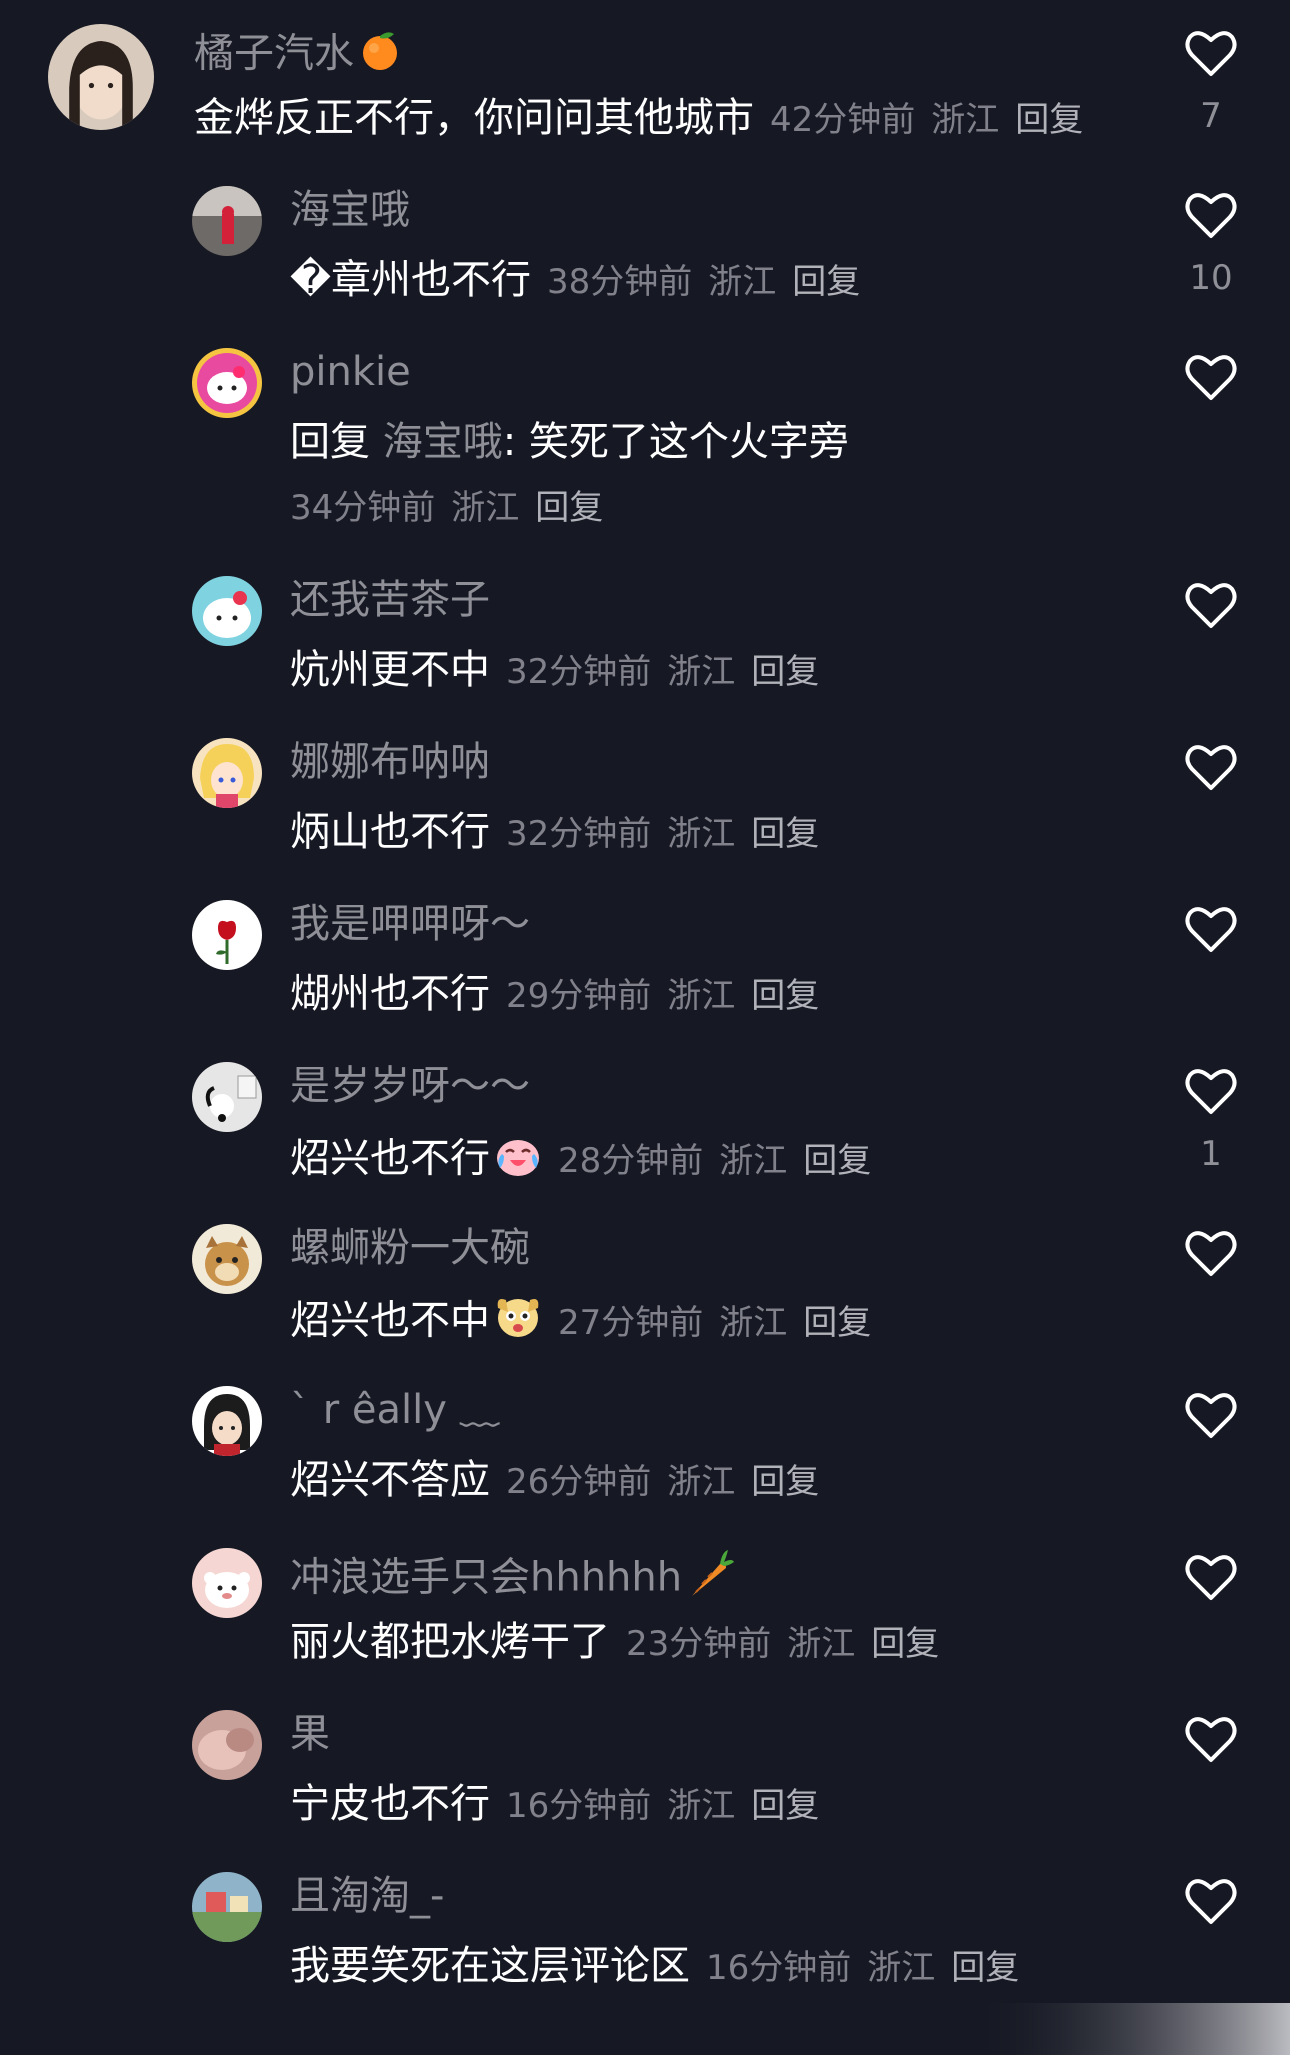 This screenshot has width=1290, height=2055. I want to click on comment-meta: 38分钟前 浙江 回复, so click(703, 282).